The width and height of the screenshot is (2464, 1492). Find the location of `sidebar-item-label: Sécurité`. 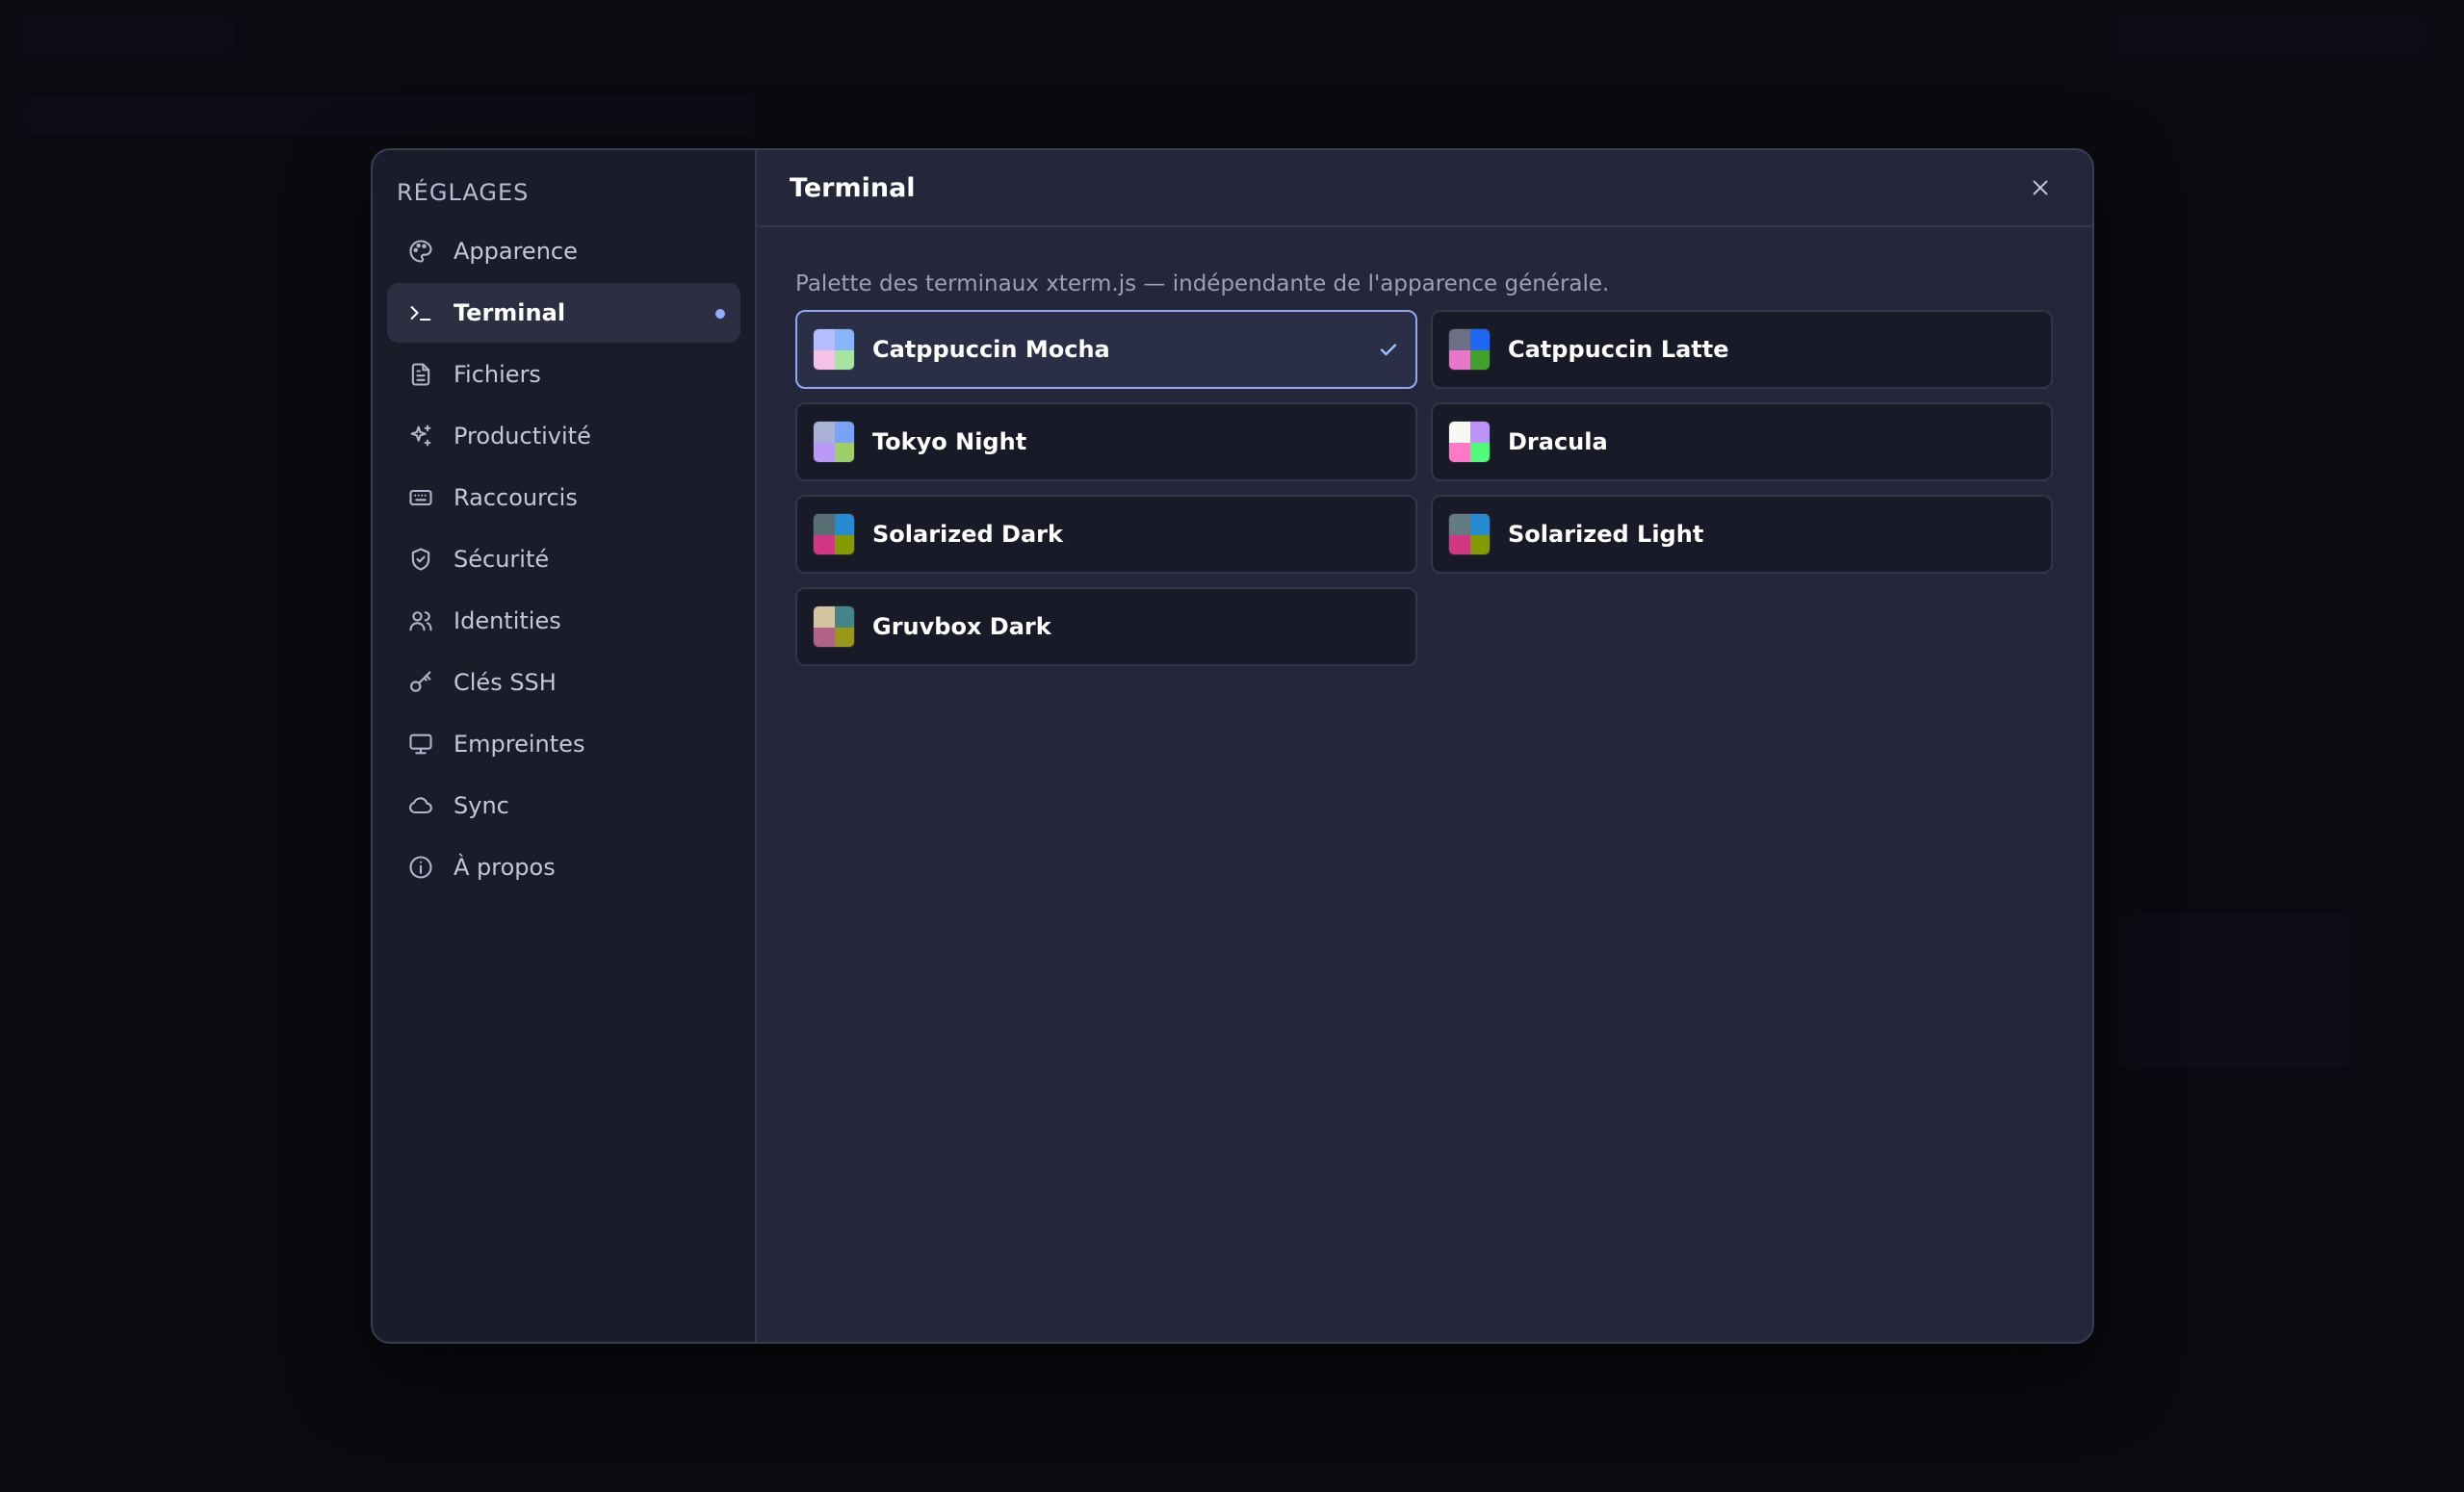

sidebar-item-label: Sécurité is located at coordinates (502, 559).